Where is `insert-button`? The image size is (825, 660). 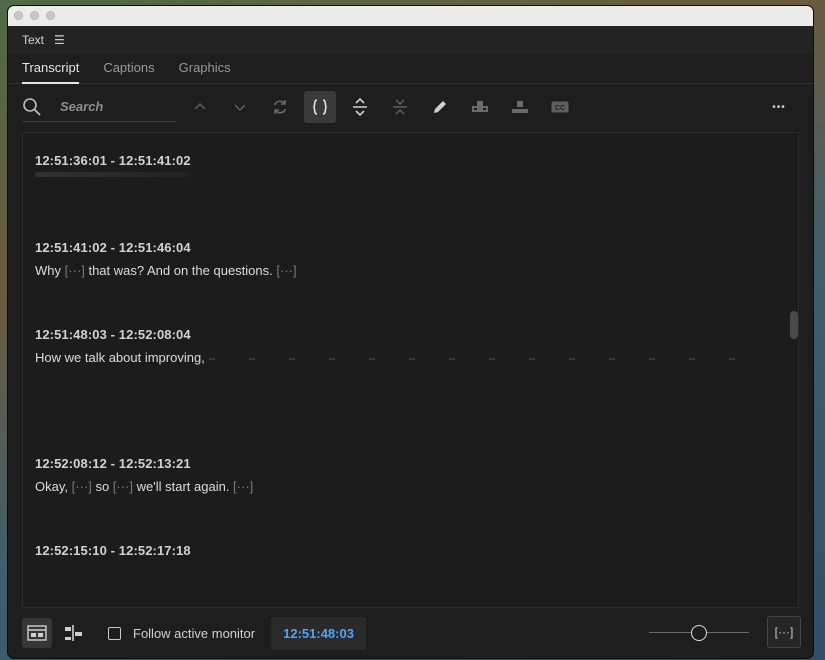
insert-button is located at coordinates (520, 107).